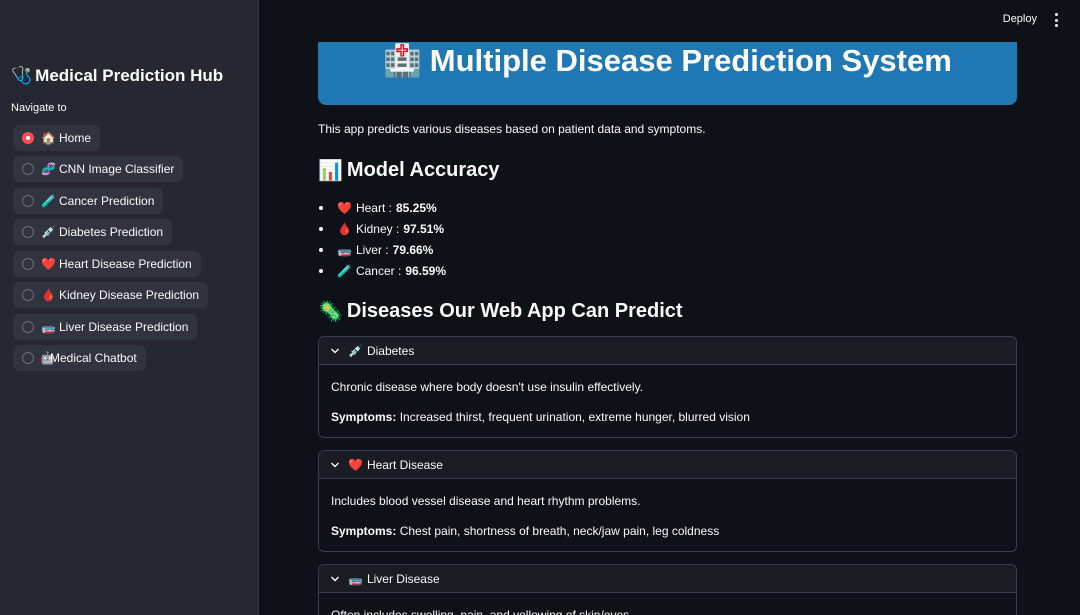 Image resolution: width=1080 pixels, height=615 pixels. I want to click on accuracy-value: 96.59%, so click(426, 270).